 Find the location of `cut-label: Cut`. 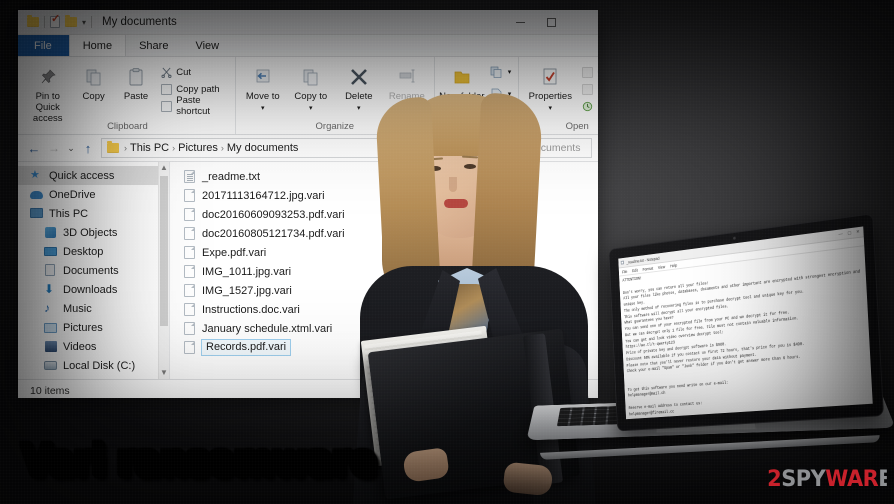

cut-label: Cut is located at coordinates (184, 72).